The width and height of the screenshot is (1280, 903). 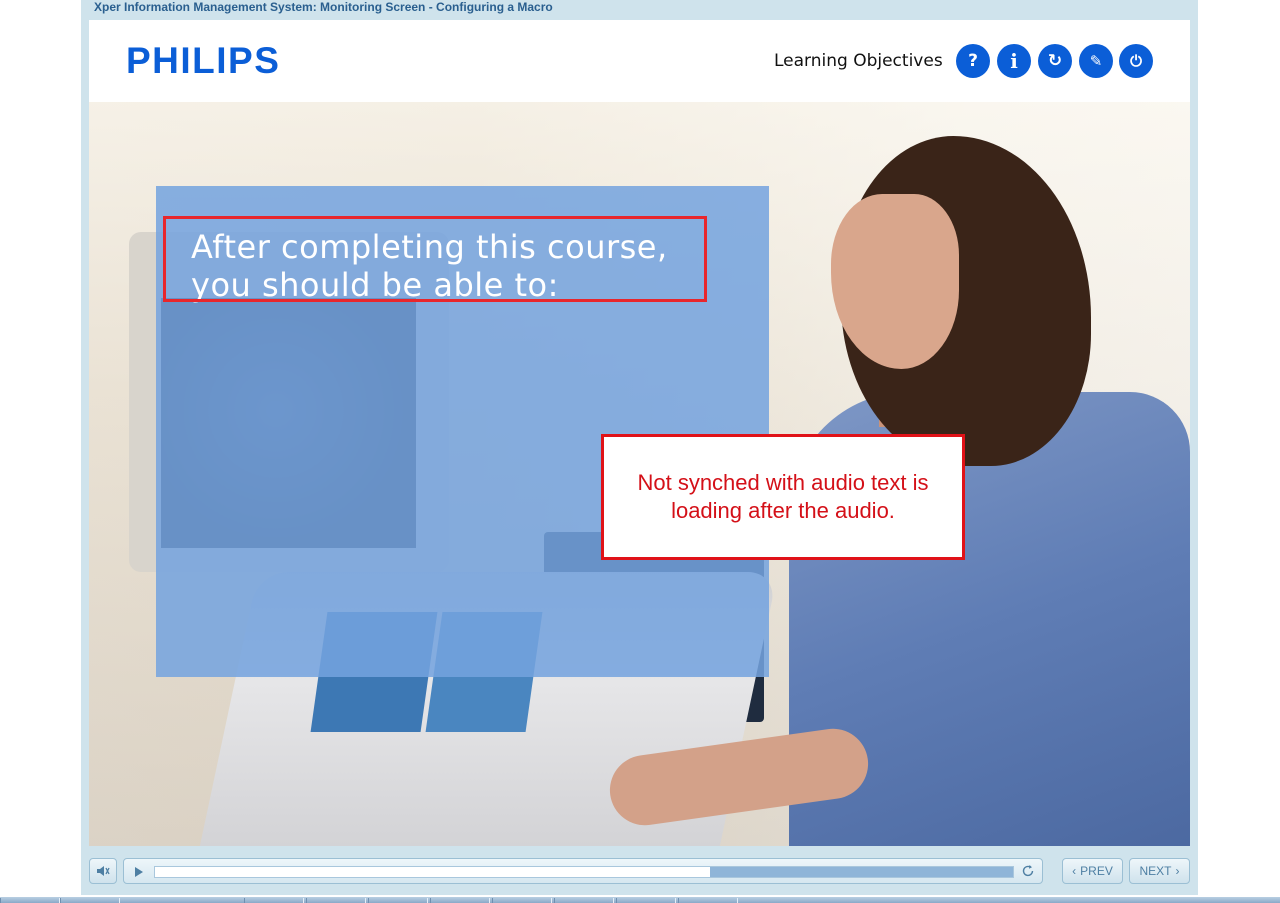 I want to click on compass-icon: ✎, so click(x=1096, y=61).